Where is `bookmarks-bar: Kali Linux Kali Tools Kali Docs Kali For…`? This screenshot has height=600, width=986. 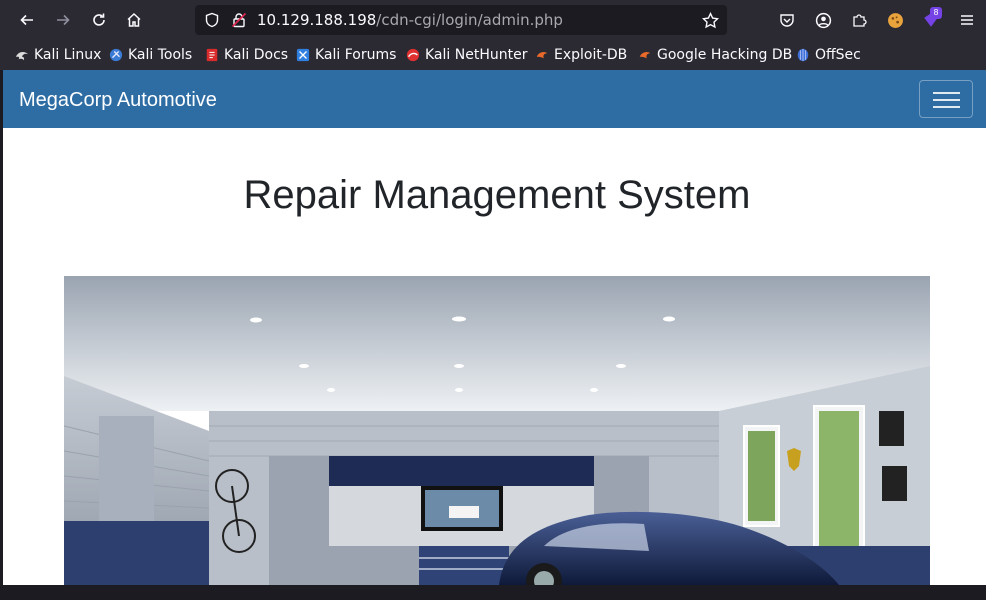 bookmarks-bar: Kali Linux Kali Tools Kali Docs Kali For… is located at coordinates (493, 55).